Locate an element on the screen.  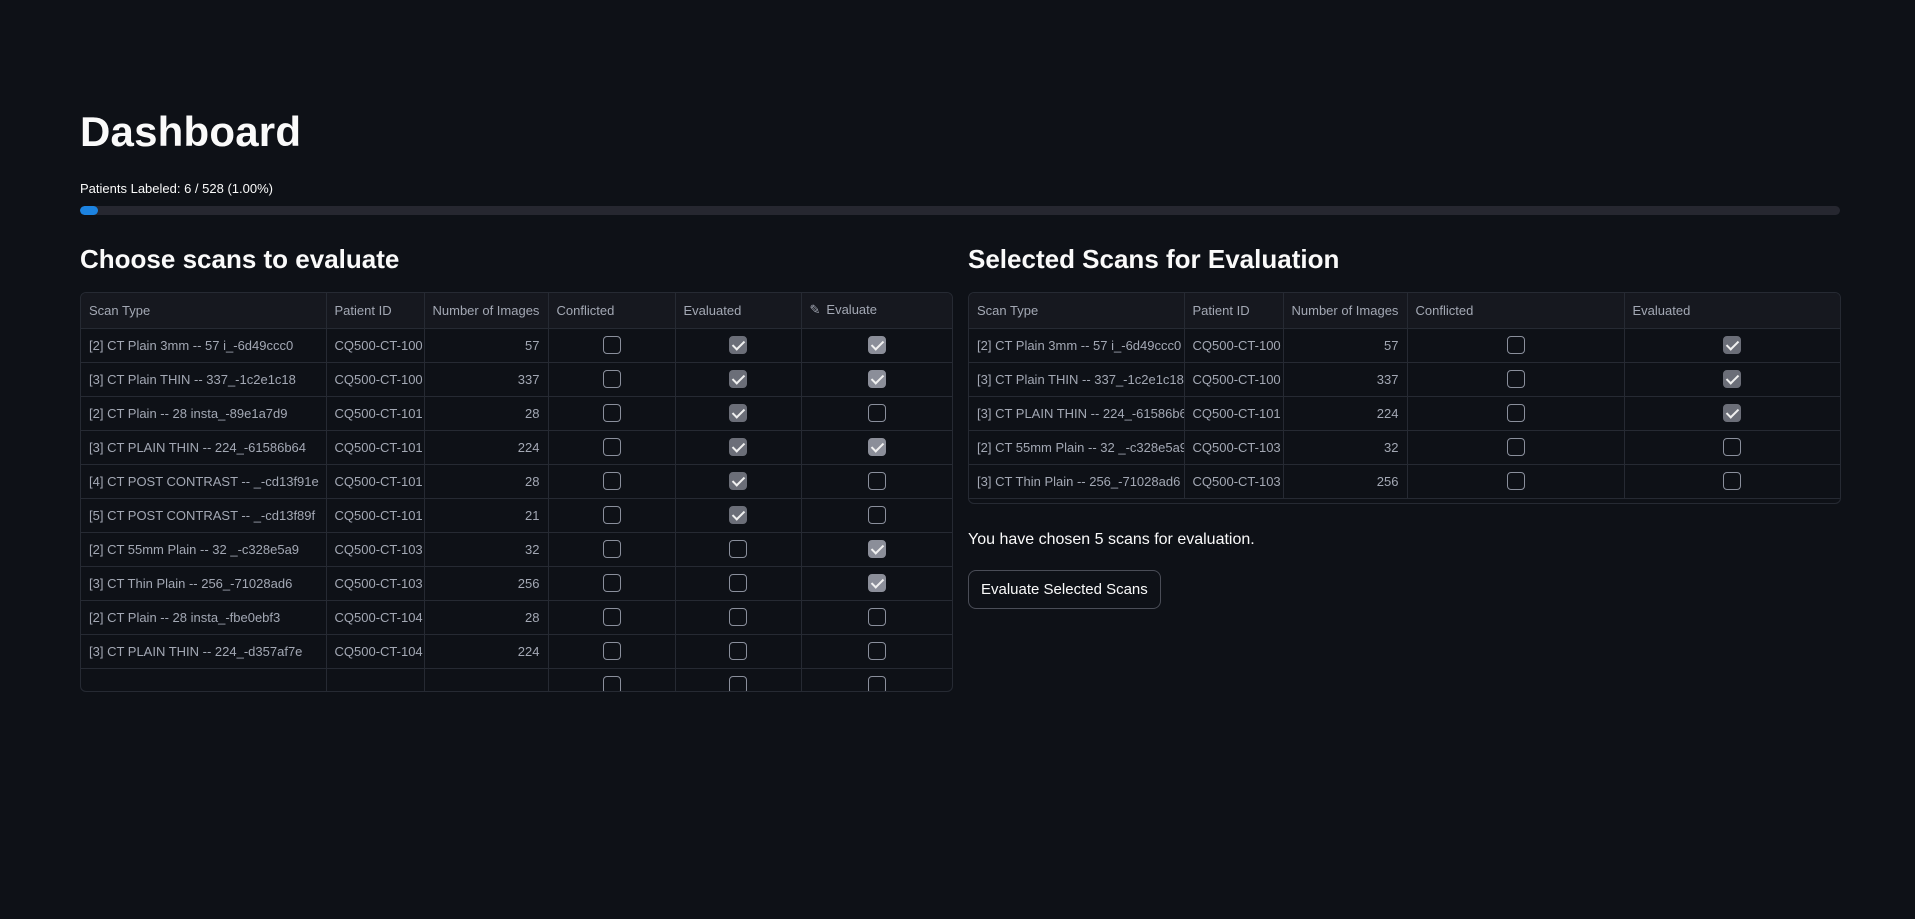
cell-scan-type: [3] CT PLAIN THIN -- 224_-61586b64 is located at coordinates (1077, 413).